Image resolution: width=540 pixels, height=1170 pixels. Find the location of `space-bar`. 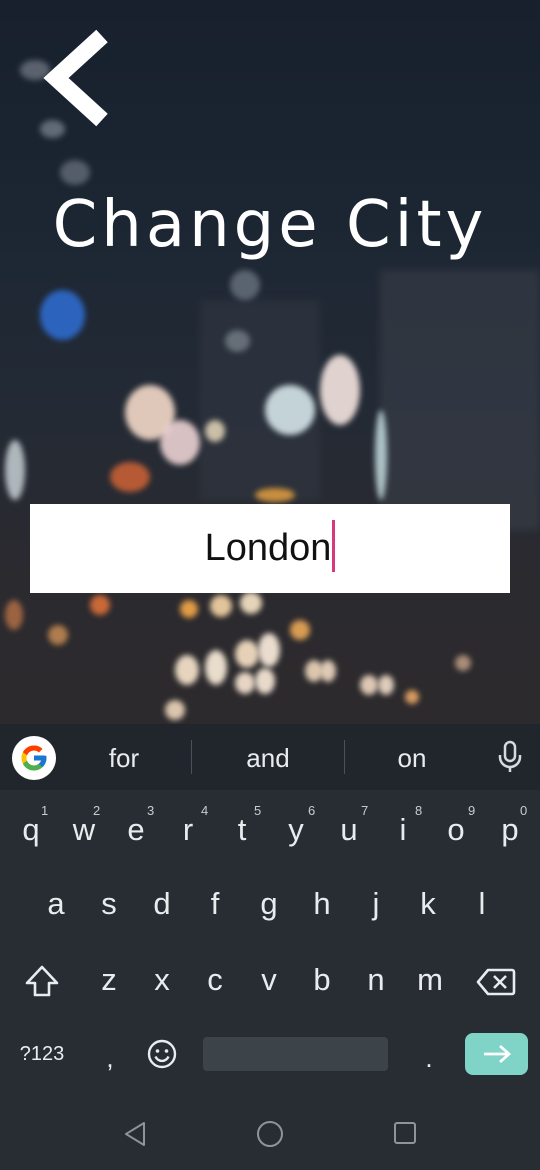

space-bar is located at coordinates (295, 1054).